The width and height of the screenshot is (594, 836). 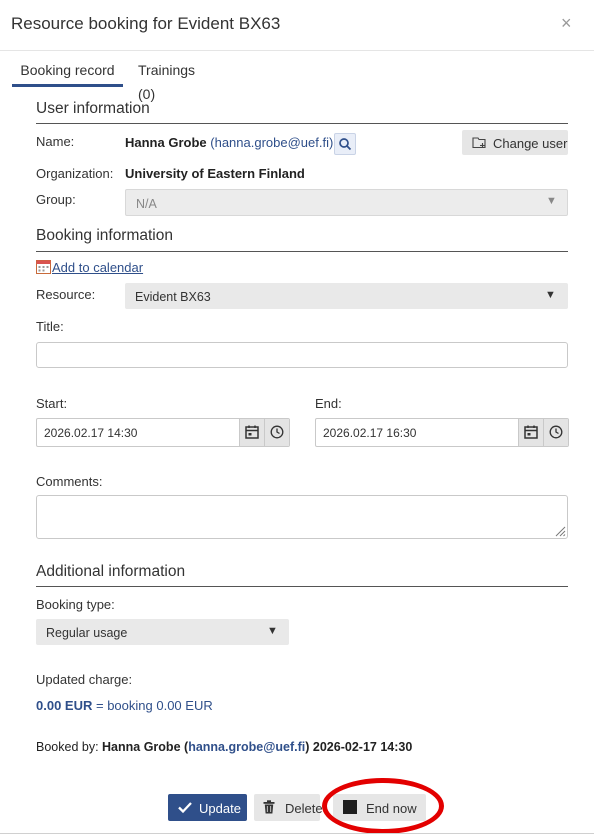 What do you see at coordinates (69, 481) in the screenshot?
I see `comments-label: Comments:` at bounding box center [69, 481].